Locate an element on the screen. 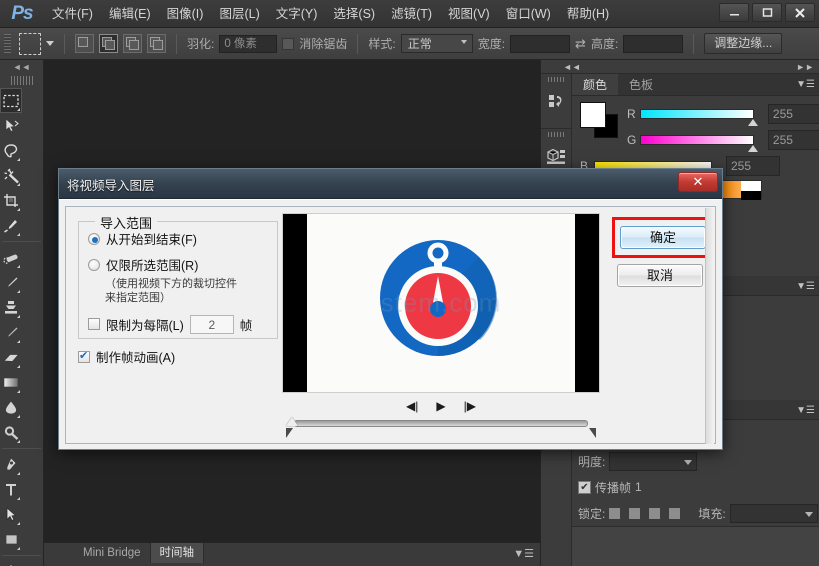 Image resolution: width=819 pixels, height=566 pixels. height-input is located at coordinates (653, 43).